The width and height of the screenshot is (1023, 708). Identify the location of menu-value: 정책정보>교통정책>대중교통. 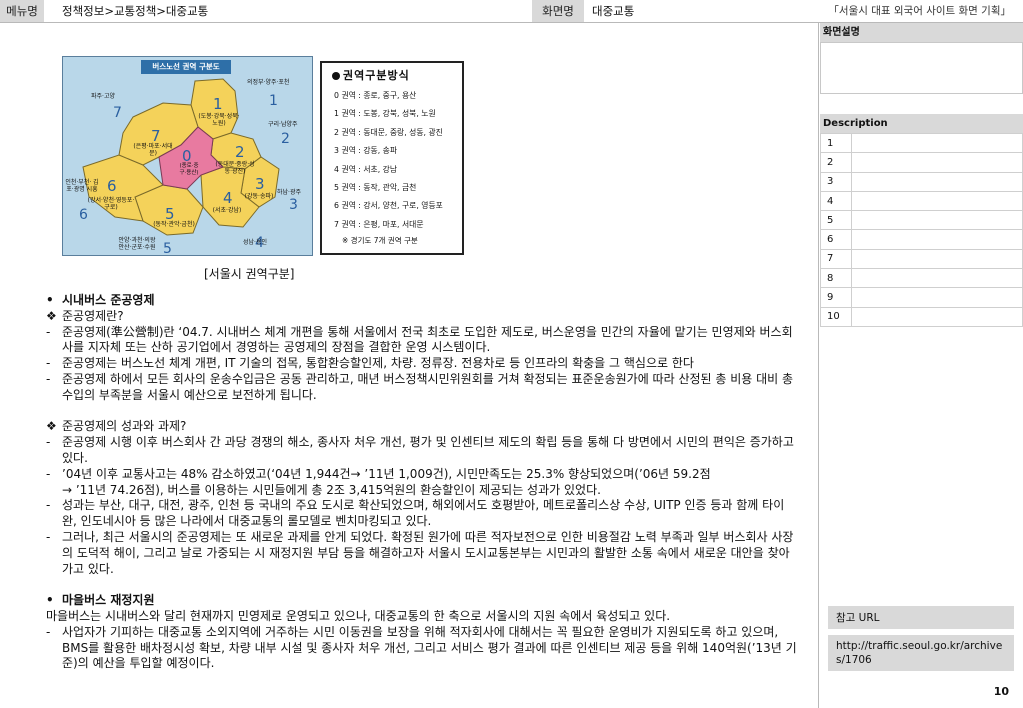
(135, 11).